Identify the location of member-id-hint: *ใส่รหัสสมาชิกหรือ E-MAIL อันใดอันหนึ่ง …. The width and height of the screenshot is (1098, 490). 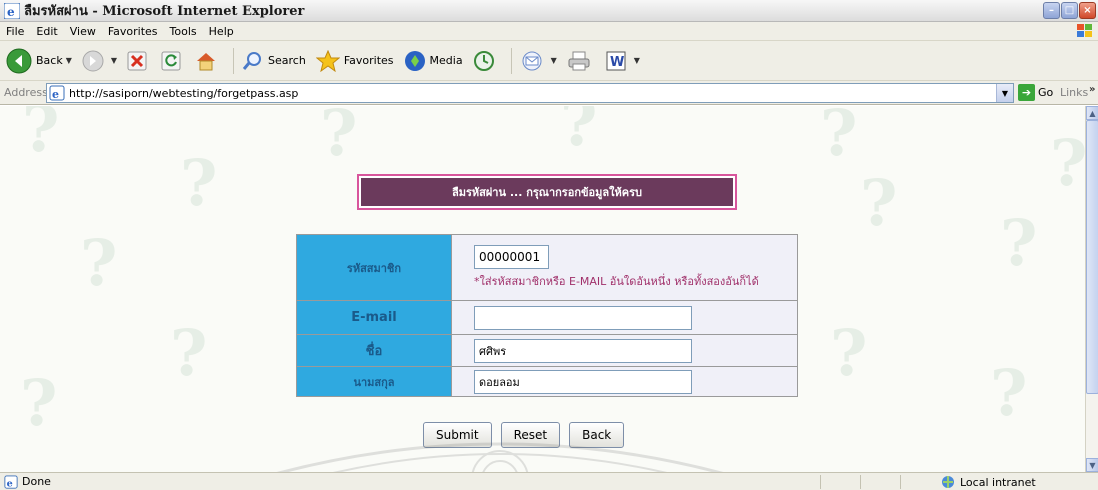
(616, 281).